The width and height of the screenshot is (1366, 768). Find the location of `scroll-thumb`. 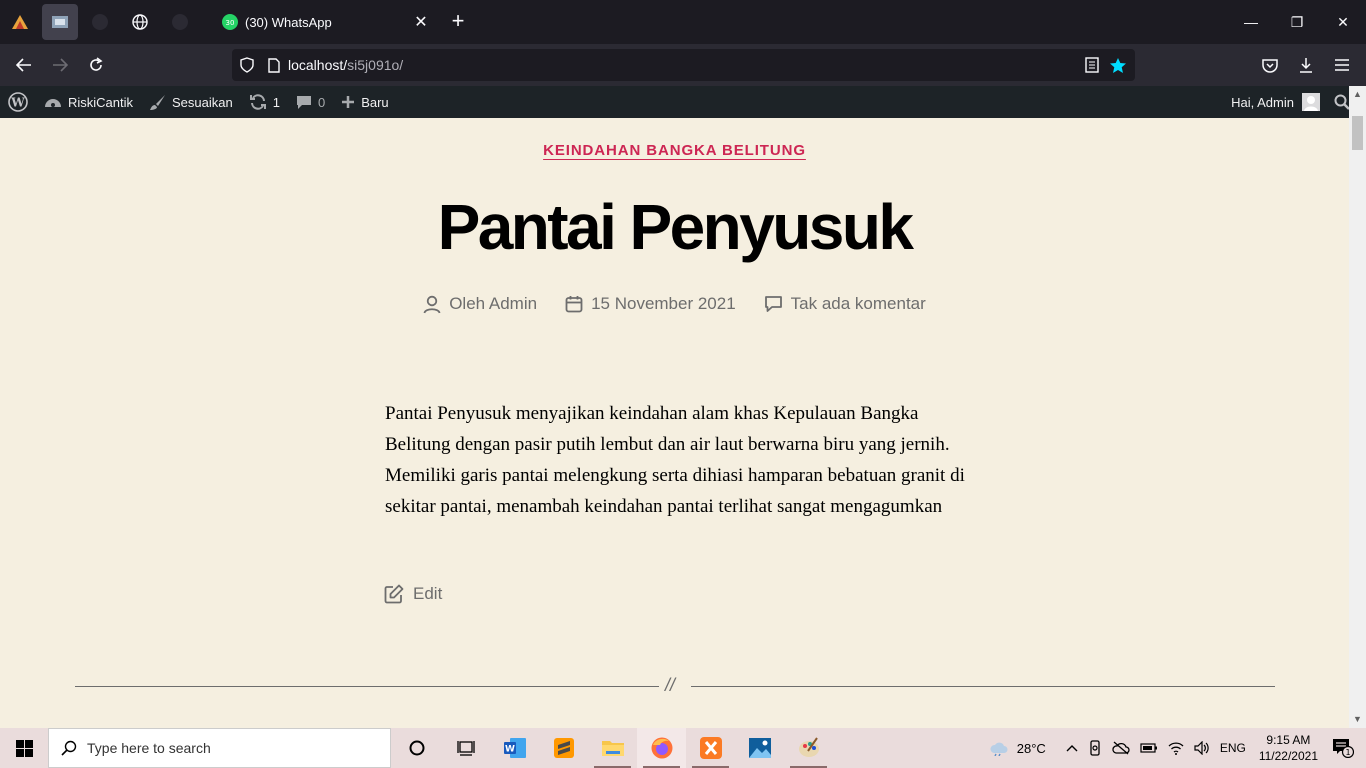

scroll-thumb is located at coordinates (1357, 133).